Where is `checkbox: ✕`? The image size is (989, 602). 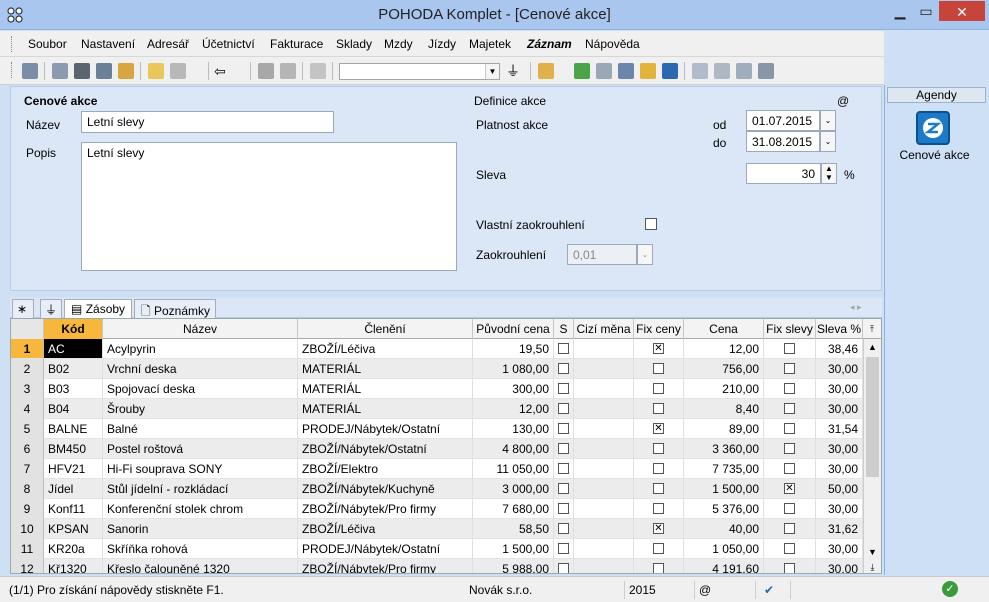
checkbox: ✕ is located at coordinates (658, 349).